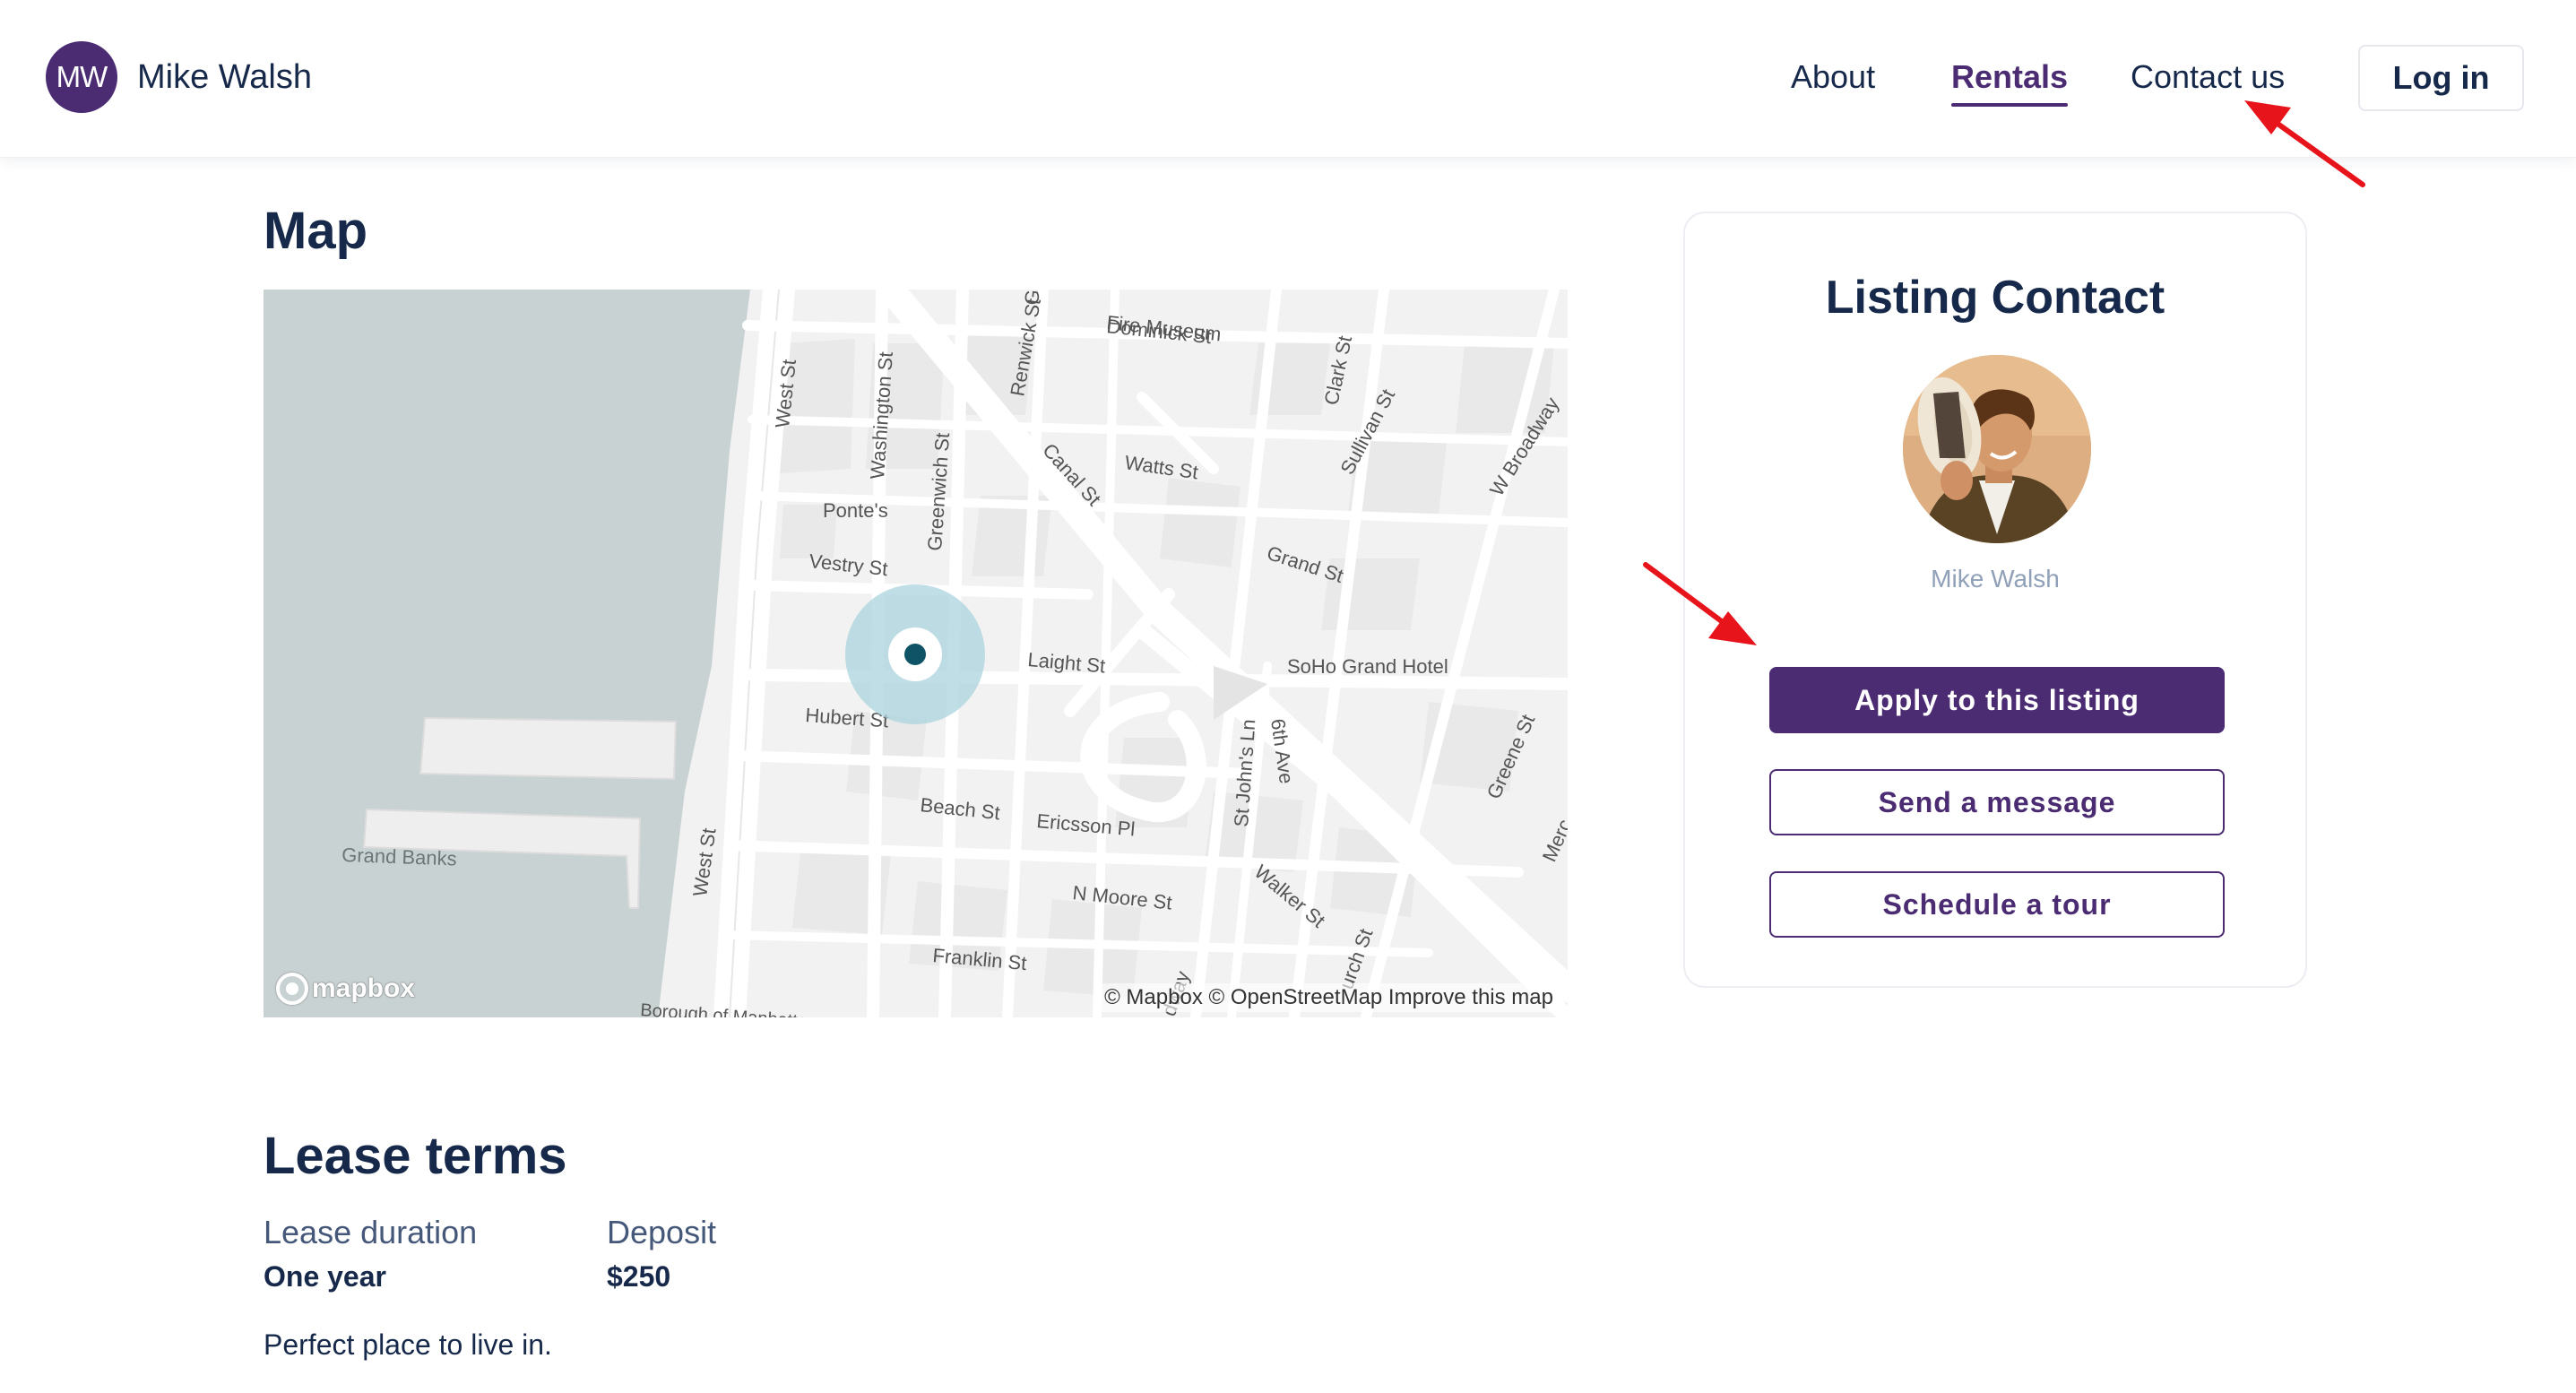 This screenshot has width=2576, height=1393. Describe the element at coordinates (662, 1232) in the screenshot. I see `deposit-label: Deposit` at that location.